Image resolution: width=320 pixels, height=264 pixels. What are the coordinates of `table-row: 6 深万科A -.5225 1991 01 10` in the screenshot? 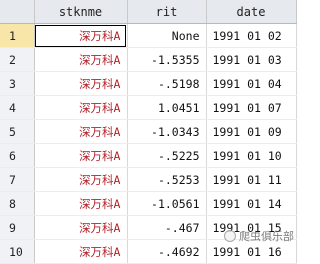 It's located at (148, 155).